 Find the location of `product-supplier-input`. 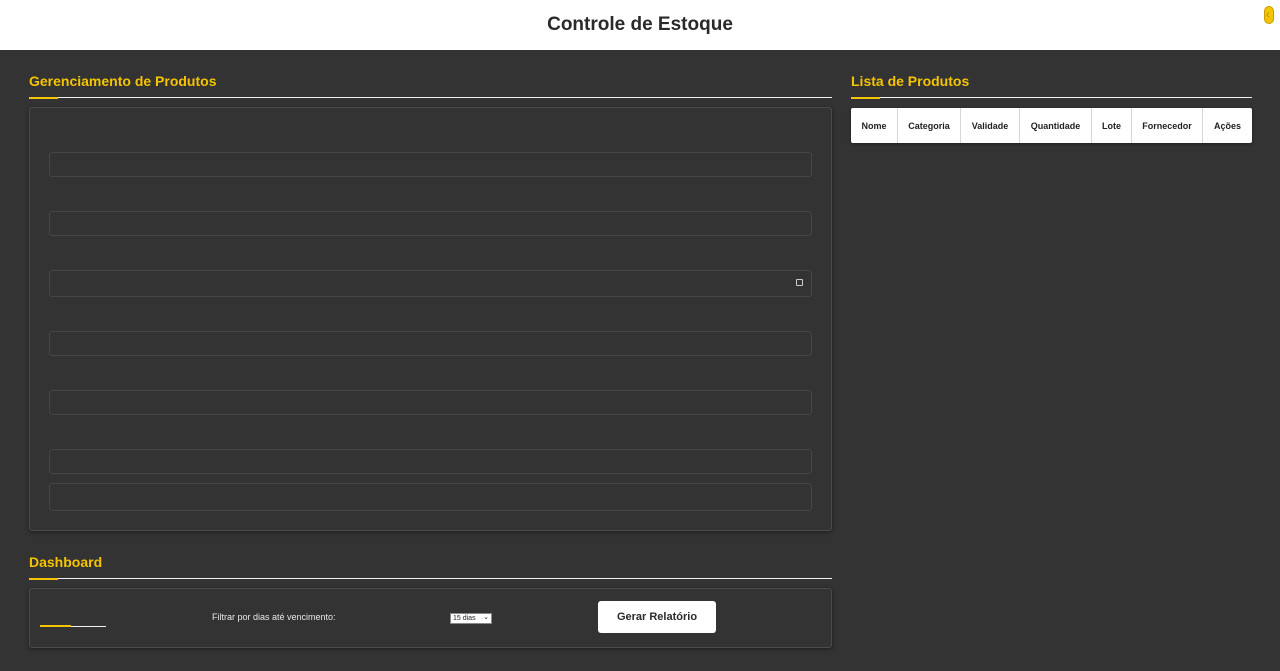

product-supplier-input is located at coordinates (430, 461).